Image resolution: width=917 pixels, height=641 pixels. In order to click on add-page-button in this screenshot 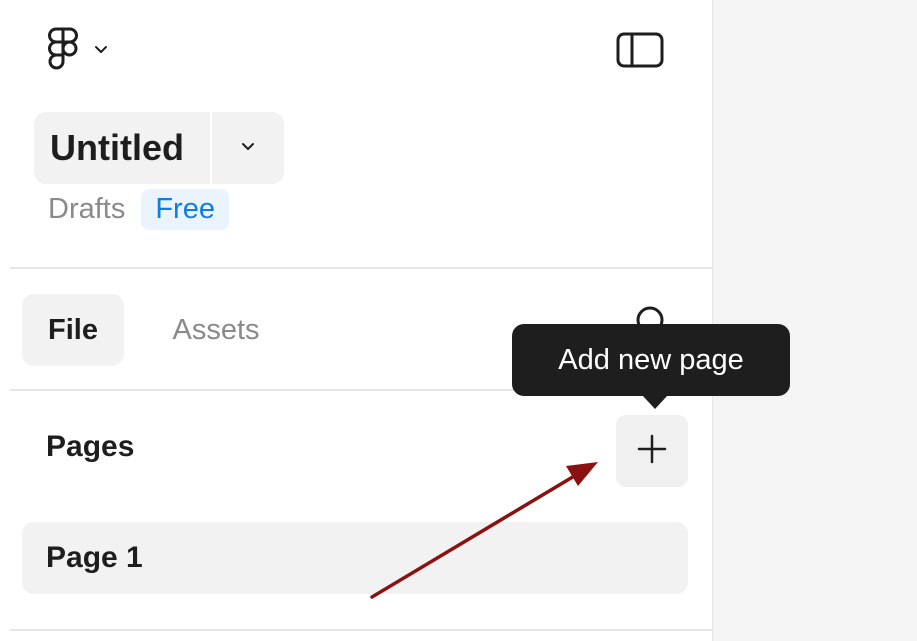, I will do `click(652, 451)`.